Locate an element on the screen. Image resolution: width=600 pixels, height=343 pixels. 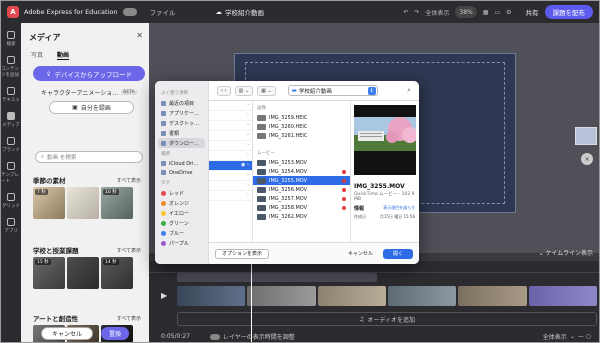
dialog-cancel-button: キャンセル is located at coordinates (360, 254).